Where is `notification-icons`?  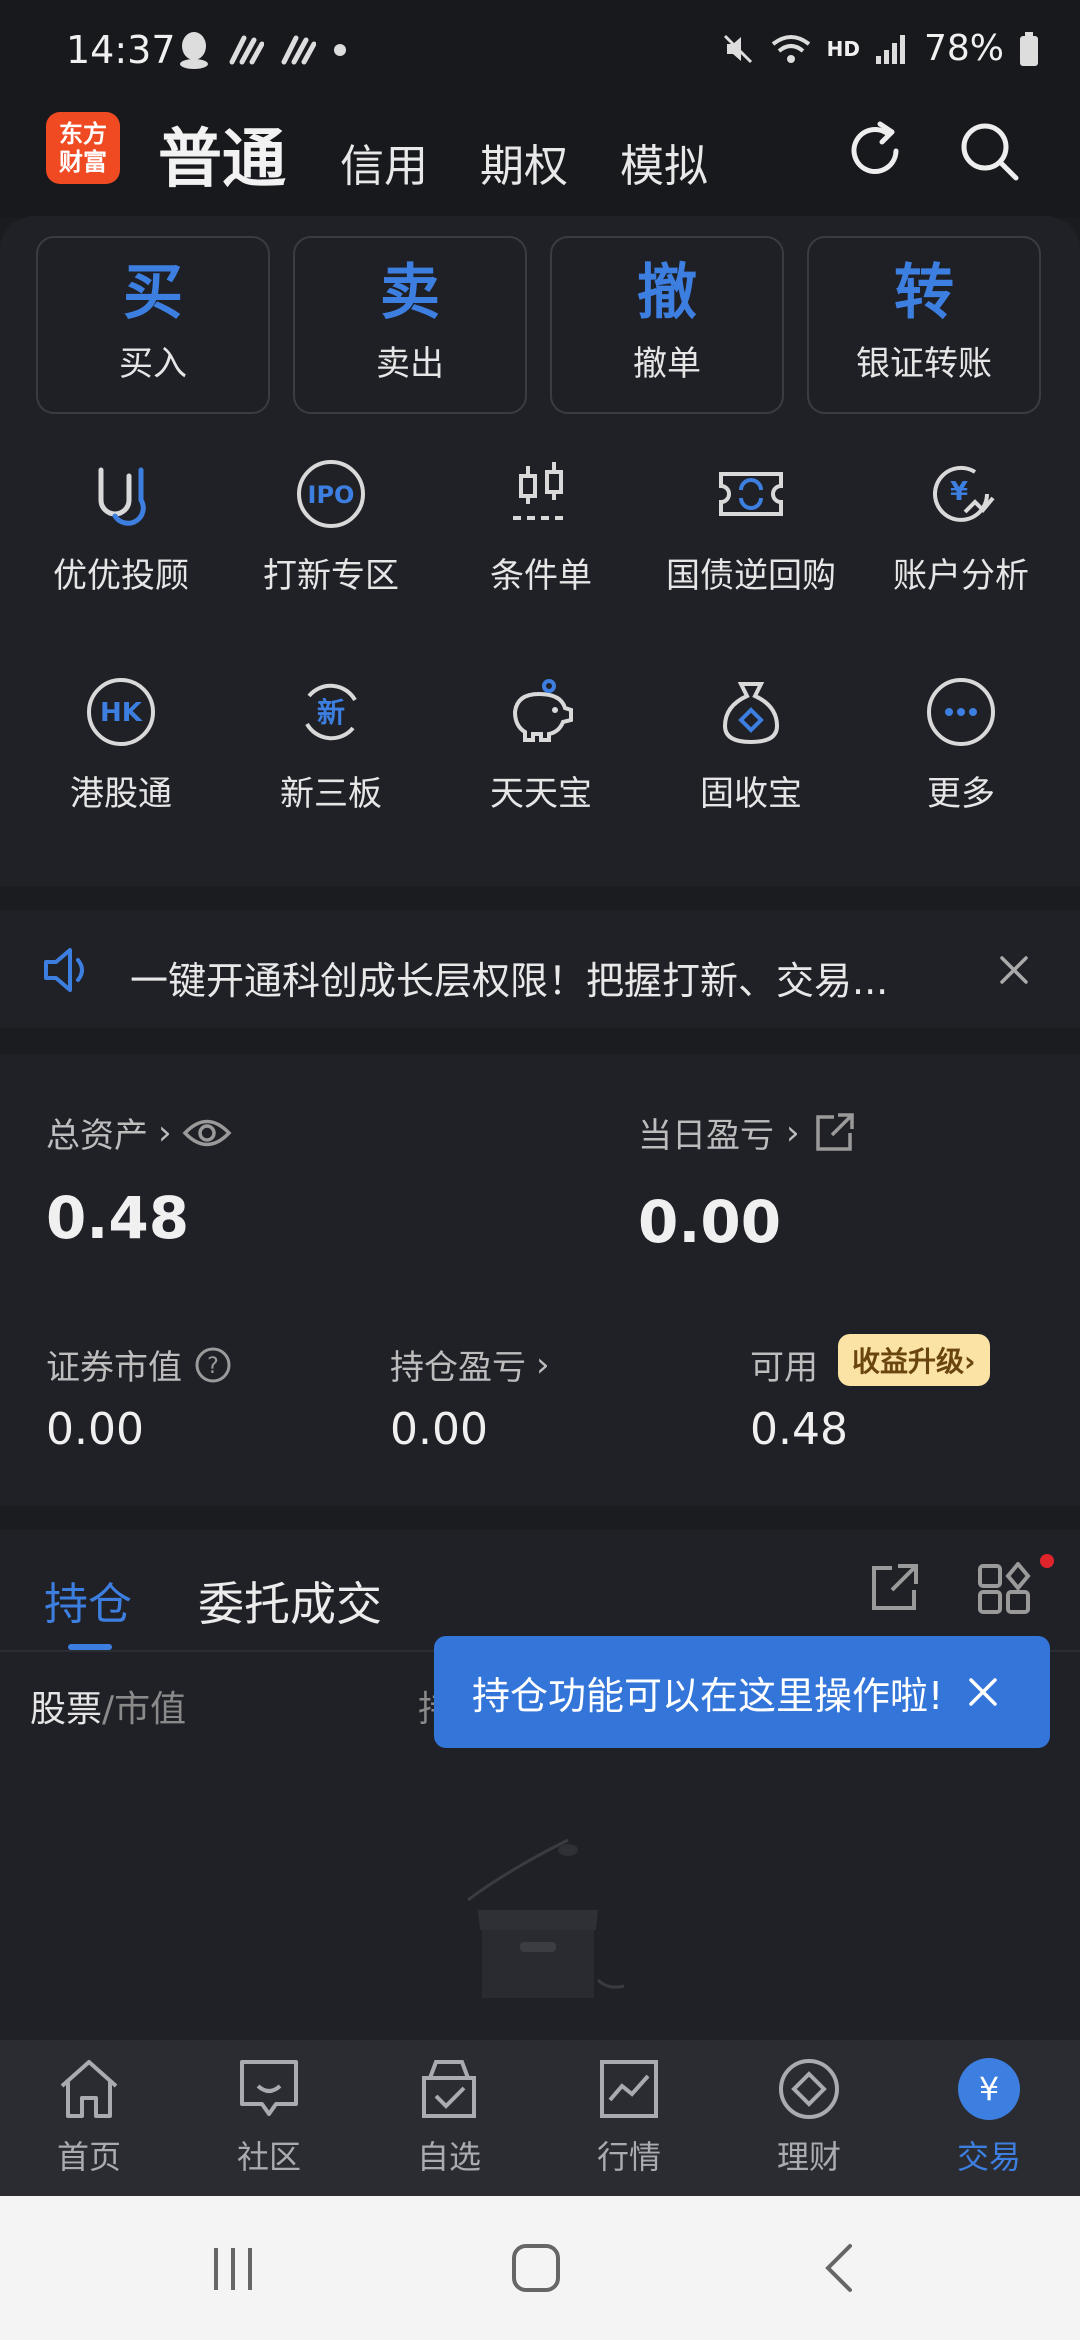
notification-icons is located at coordinates (262, 50).